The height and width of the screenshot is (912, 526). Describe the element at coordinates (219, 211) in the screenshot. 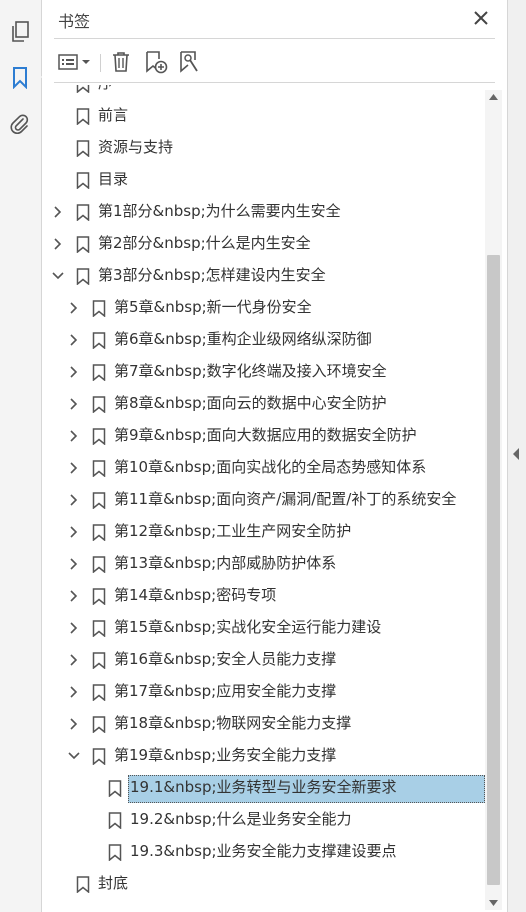

I see `bookmark-label: 第1部分&nbsp;为什么需要内生安全` at that location.